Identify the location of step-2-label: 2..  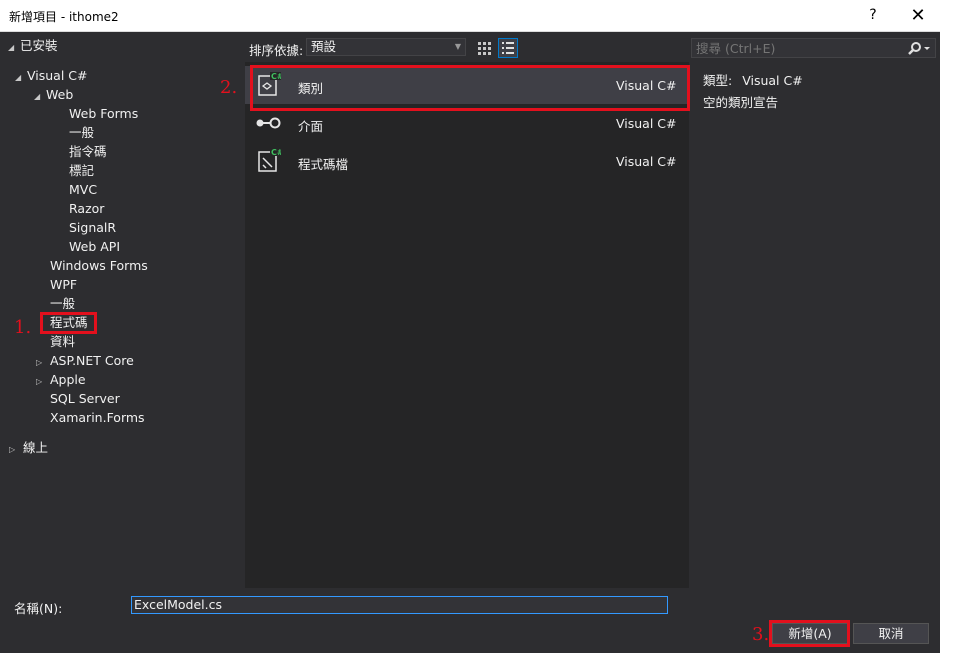
(229, 87).